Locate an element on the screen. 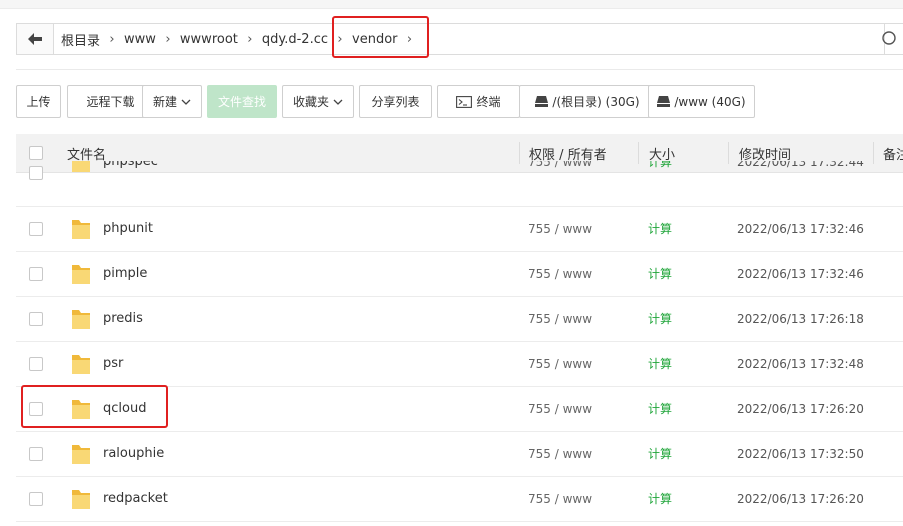  disk-root-button: /(根目录) (30G) is located at coordinates (587, 101).